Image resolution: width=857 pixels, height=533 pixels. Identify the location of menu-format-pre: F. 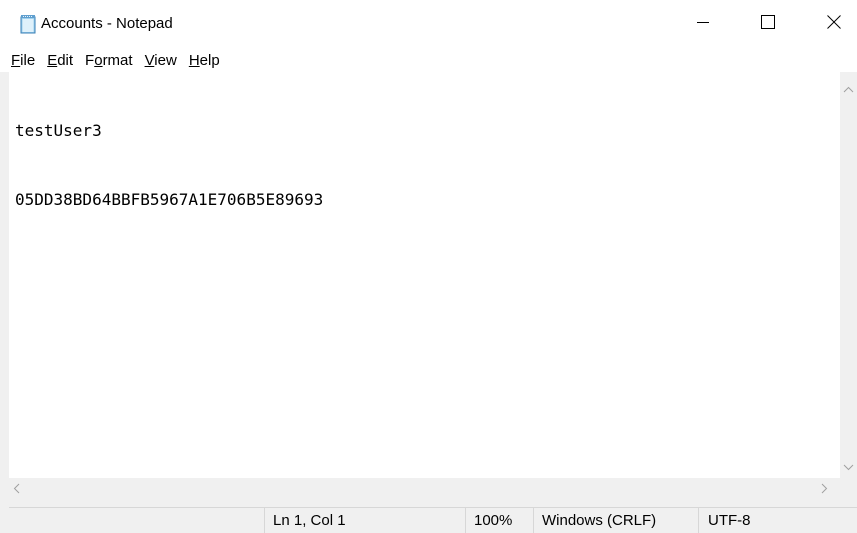
(90, 60).